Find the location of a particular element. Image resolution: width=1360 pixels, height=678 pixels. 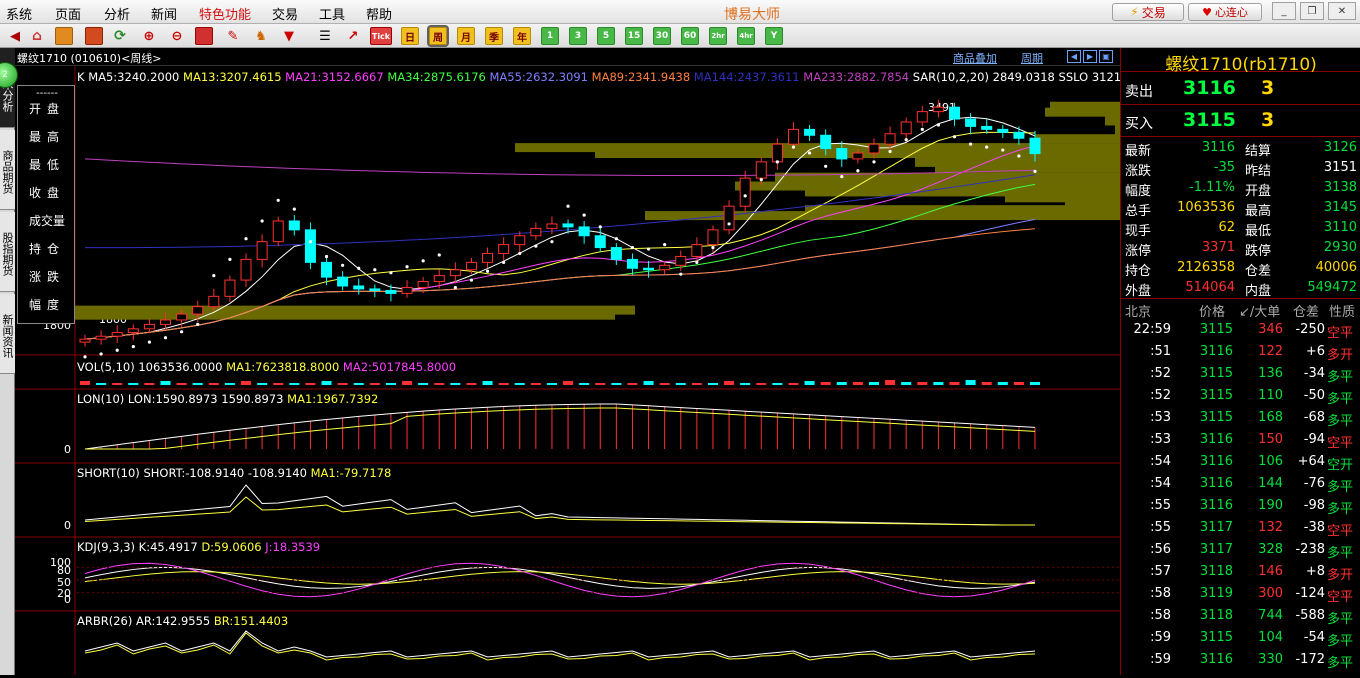

menu-special-features: 特色功能 is located at coordinates (225, 13).